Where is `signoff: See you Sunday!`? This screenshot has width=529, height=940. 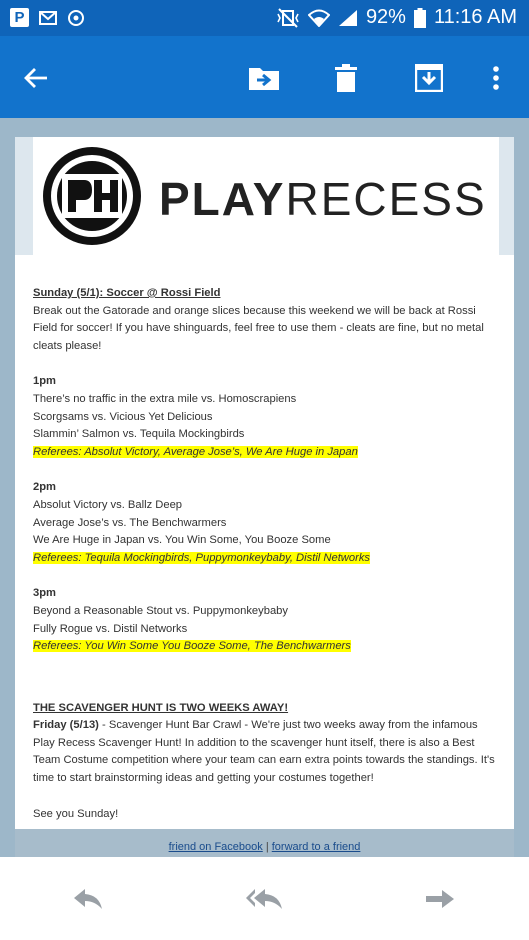 signoff: See you Sunday! is located at coordinates (76, 813).